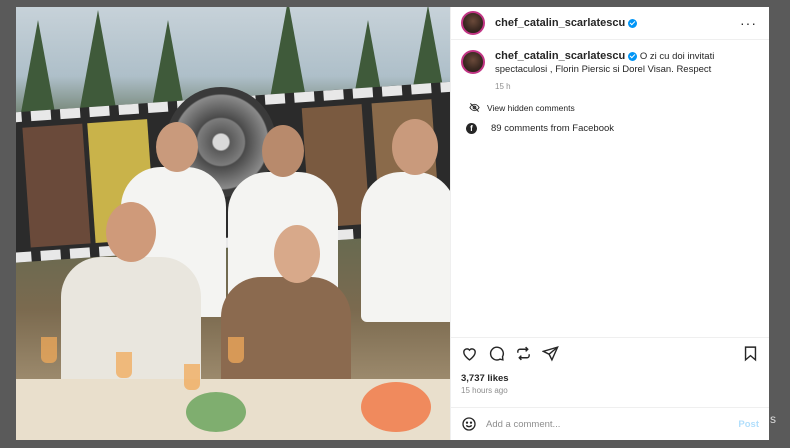 This screenshot has height=448, width=790. I want to click on action-bar, so click(610, 353).